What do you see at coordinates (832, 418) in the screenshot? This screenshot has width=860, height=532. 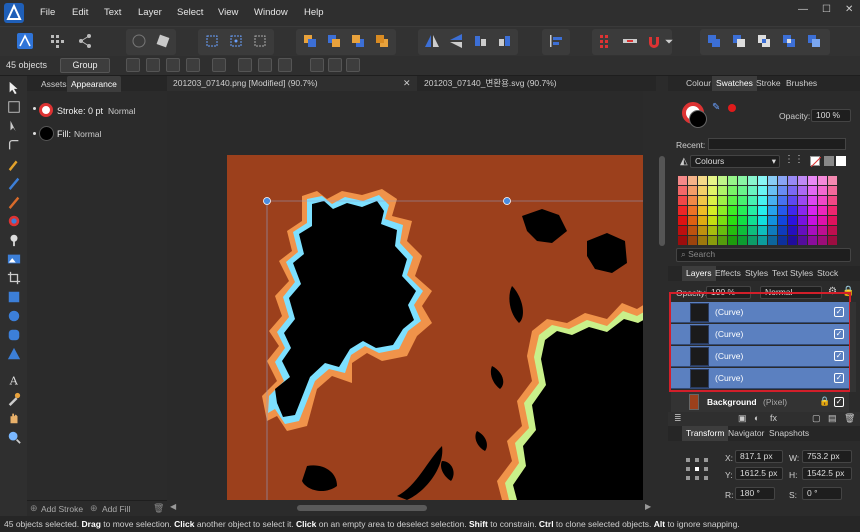 I see `group-layer-icon: ▤` at bounding box center [832, 418].